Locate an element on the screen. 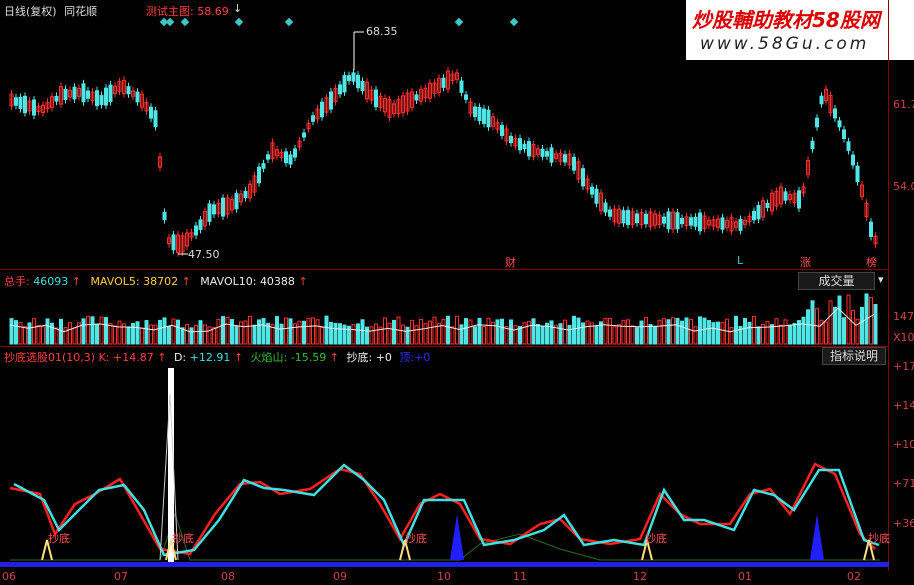 This screenshot has width=914, height=585. indicator-help-button: 指标说明 is located at coordinates (854, 356).